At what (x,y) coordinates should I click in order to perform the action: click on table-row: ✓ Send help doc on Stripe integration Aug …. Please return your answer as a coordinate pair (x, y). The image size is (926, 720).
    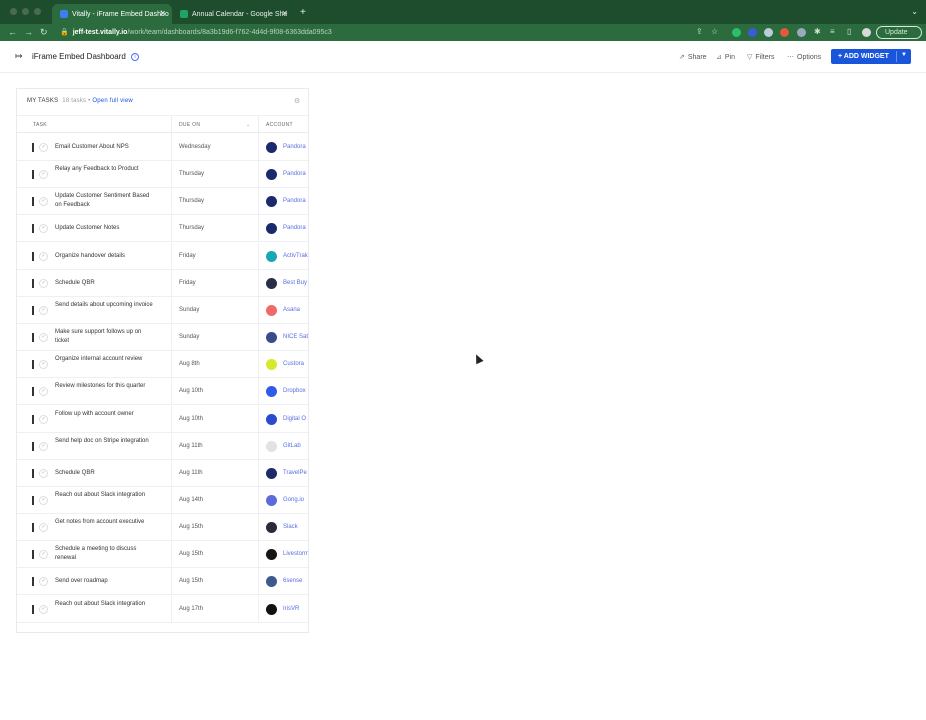
    Looking at the image, I should click on (162, 446).